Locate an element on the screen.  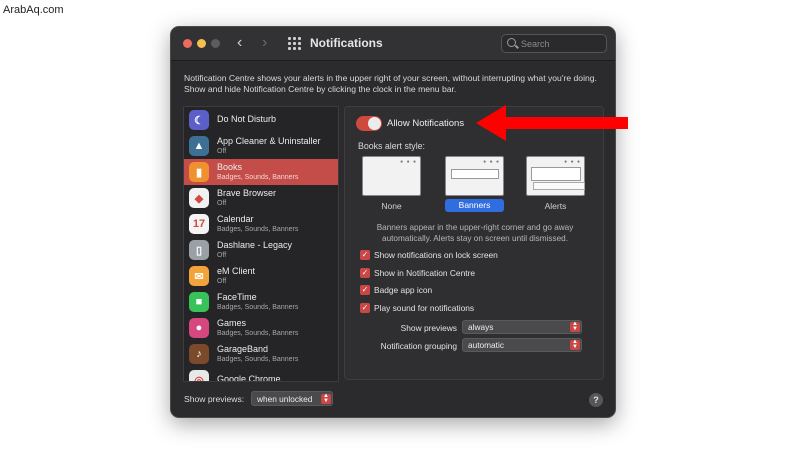
annotation-arrow-shape is located at coordinates (552, 123).